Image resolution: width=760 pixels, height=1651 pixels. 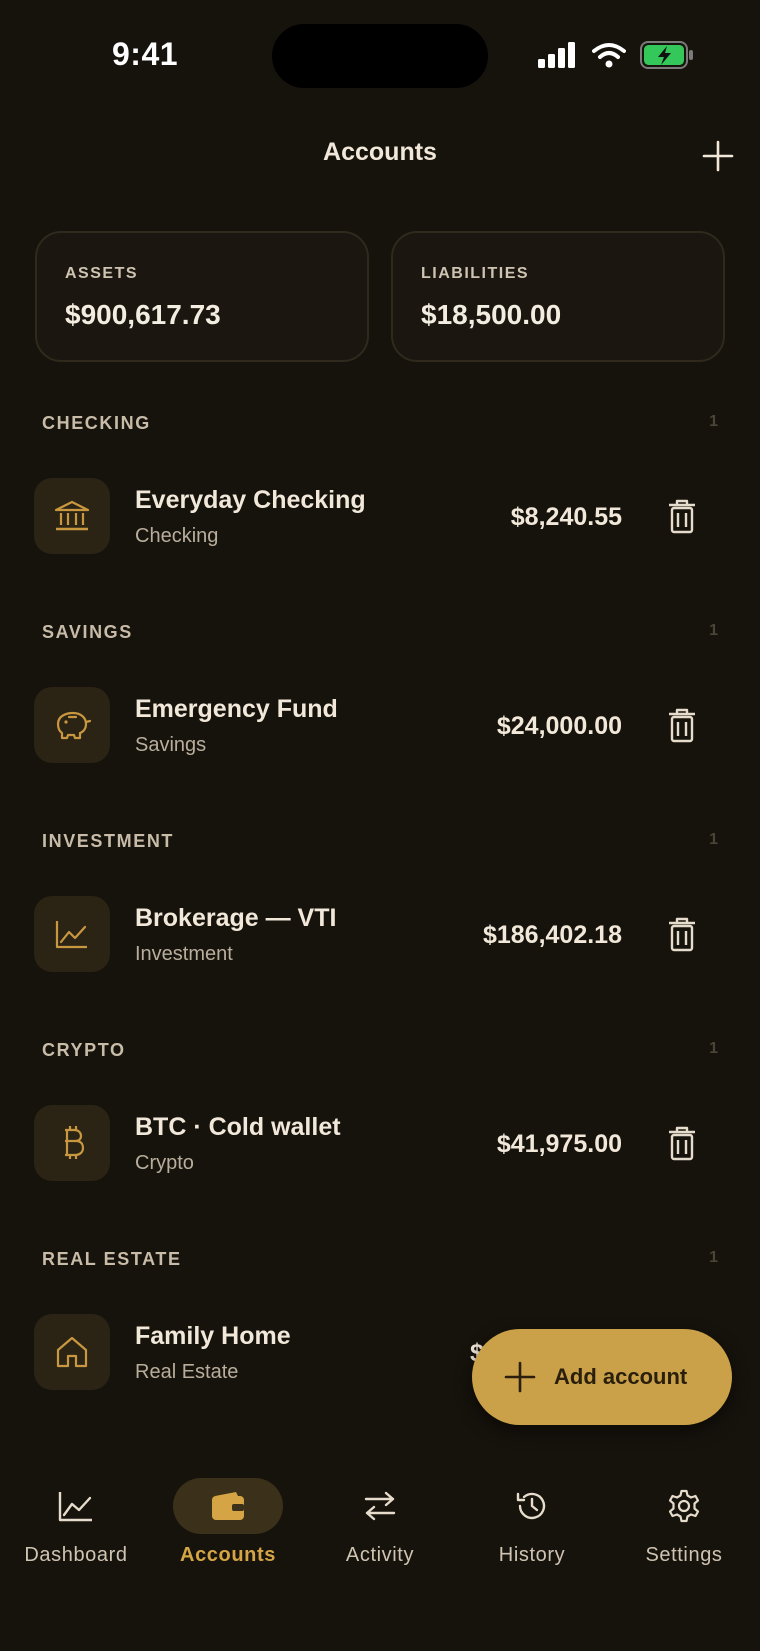 I want to click on section-title: CHECKING, so click(x=96, y=423).